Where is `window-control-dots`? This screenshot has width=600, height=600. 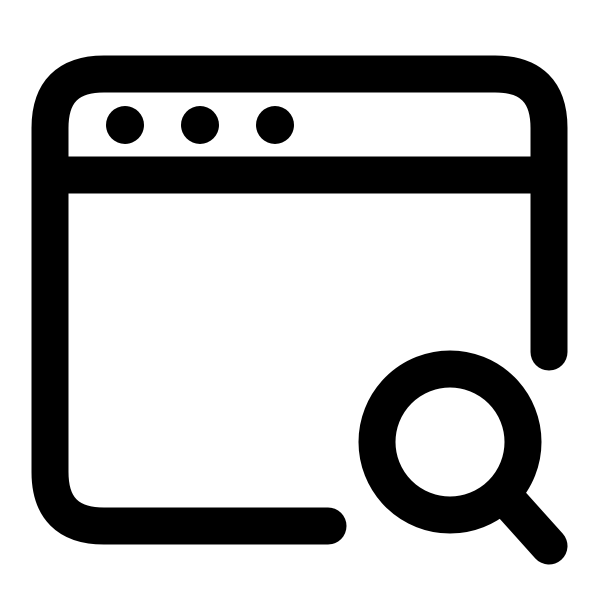 window-control-dots is located at coordinates (200, 125).